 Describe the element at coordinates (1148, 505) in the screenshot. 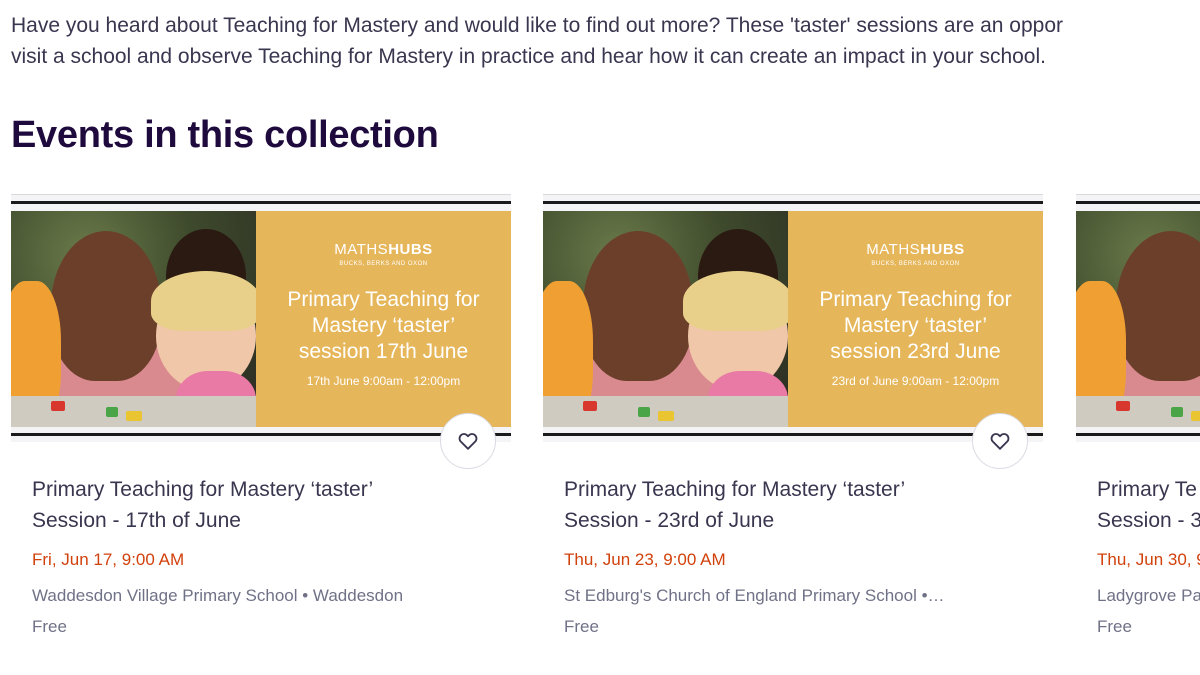

I see `event-title: Primary Te Session - 3` at that location.